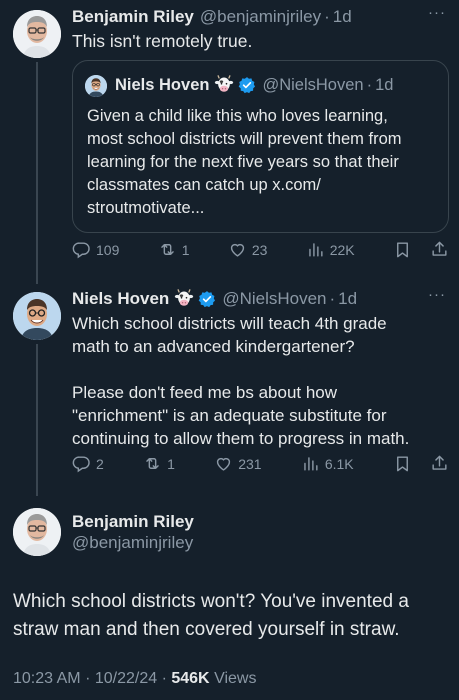  What do you see at coordinates (421, 463) in the screenshot?
I see `tweet2-actions-right` at bounding box center [421, 463].